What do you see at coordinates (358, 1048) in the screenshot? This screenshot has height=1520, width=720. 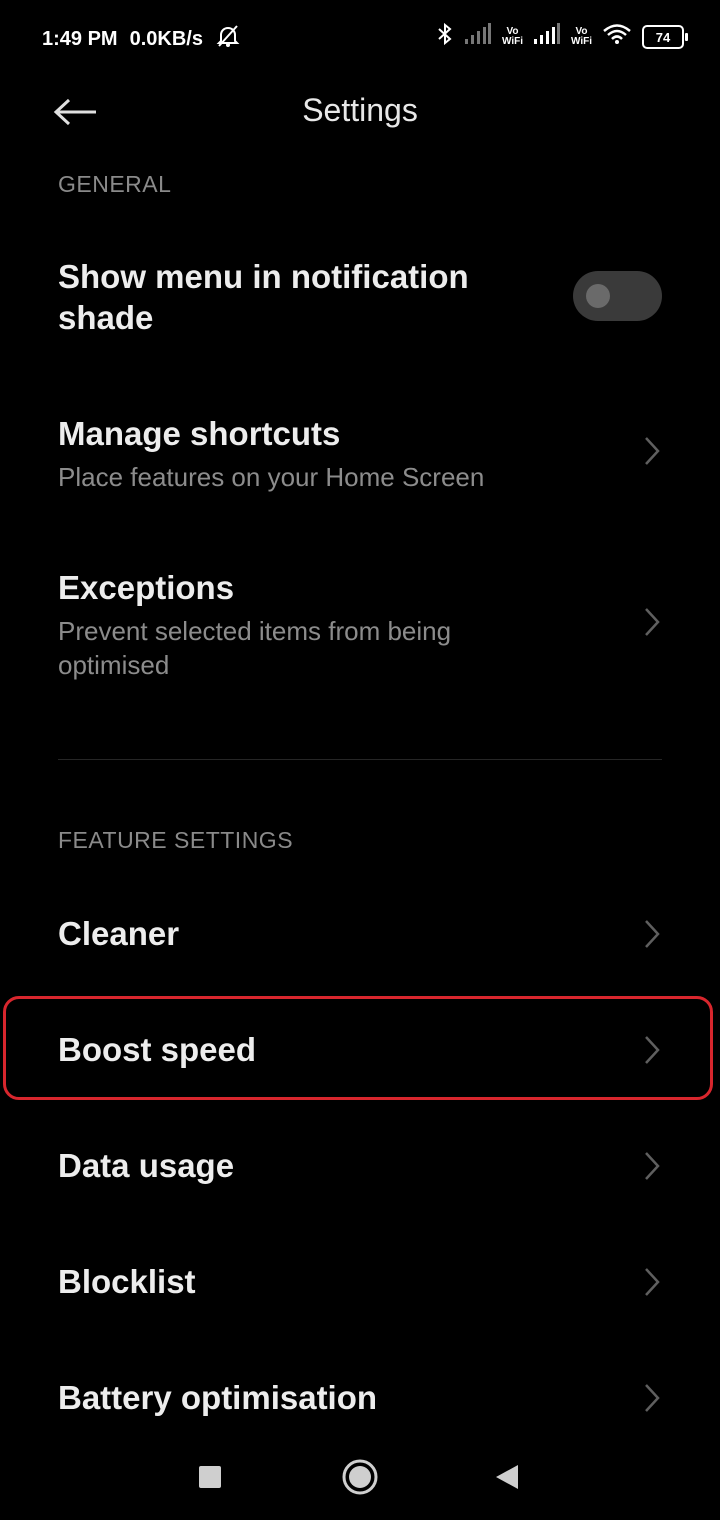 I see `highlight-box` at bounding box center [358, 1048].